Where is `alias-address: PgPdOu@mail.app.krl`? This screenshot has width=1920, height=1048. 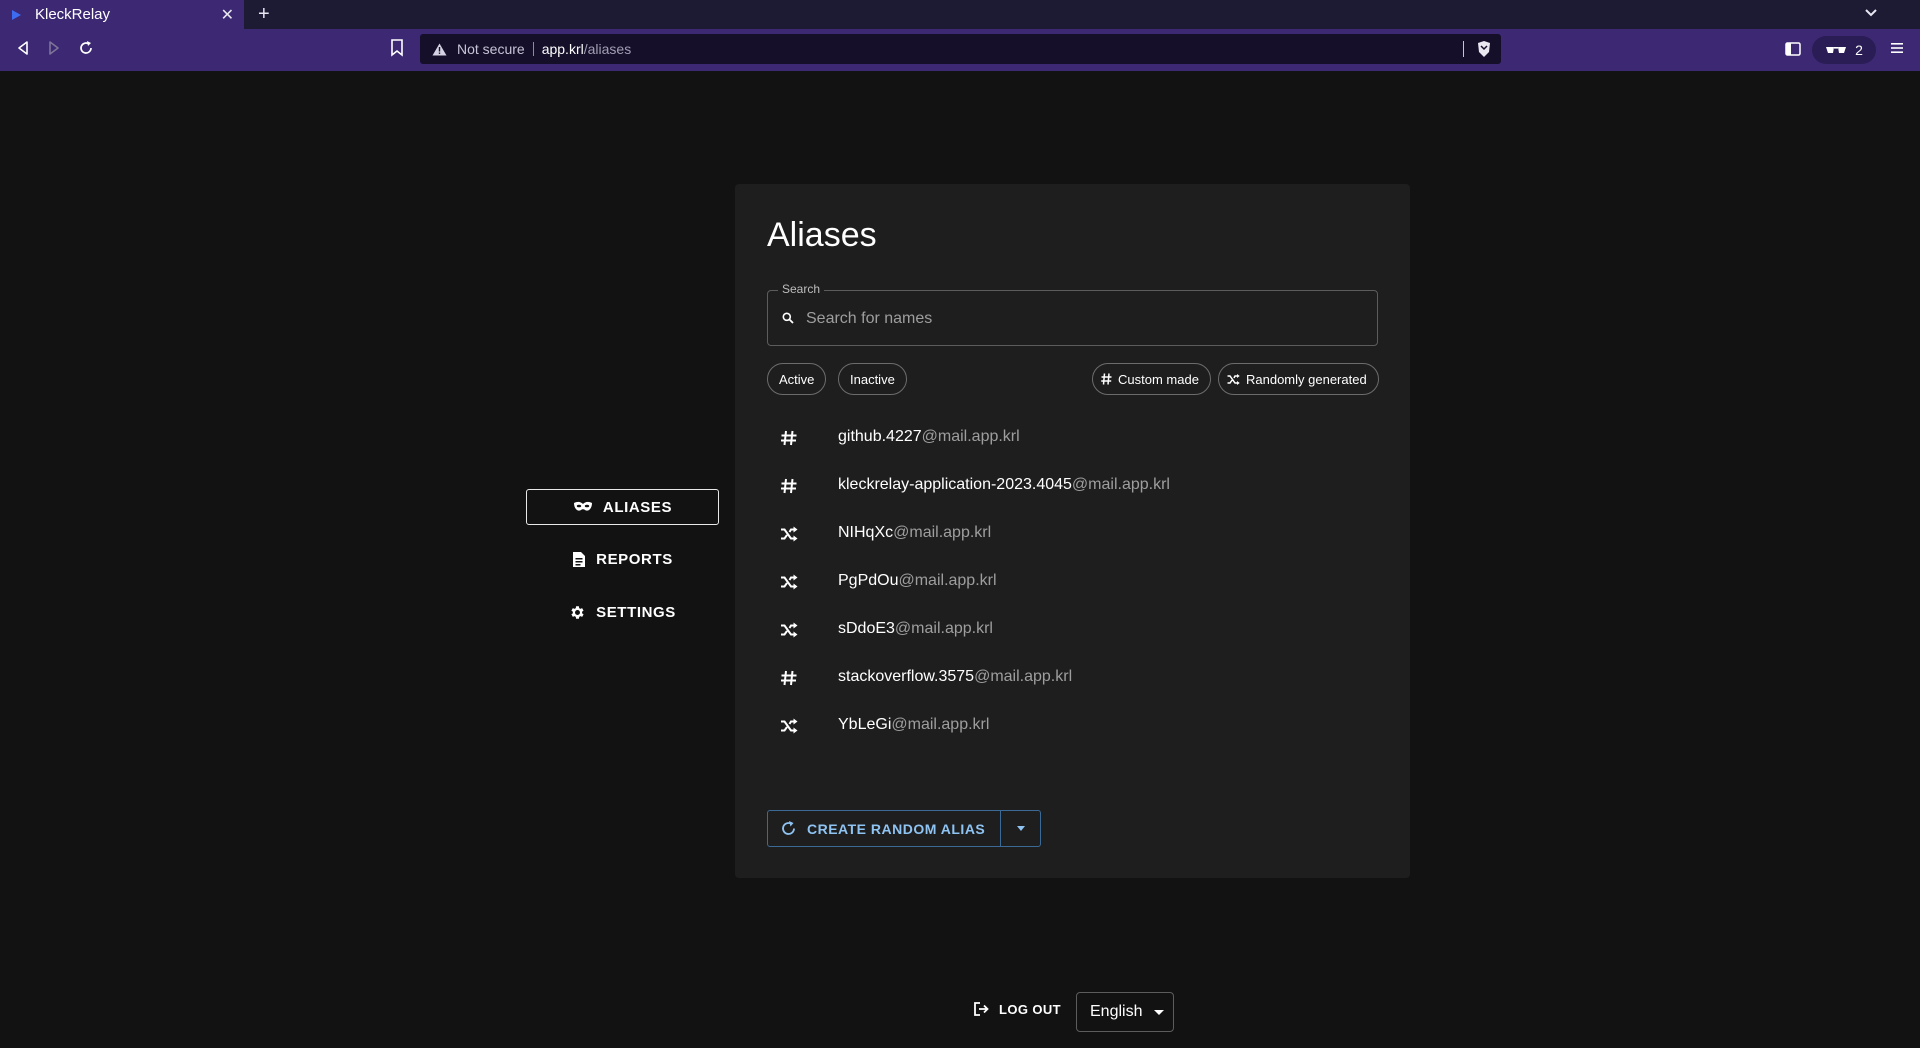
alias-address: PgPdOu@mail.app.krl is located at coordinates (917, 581).